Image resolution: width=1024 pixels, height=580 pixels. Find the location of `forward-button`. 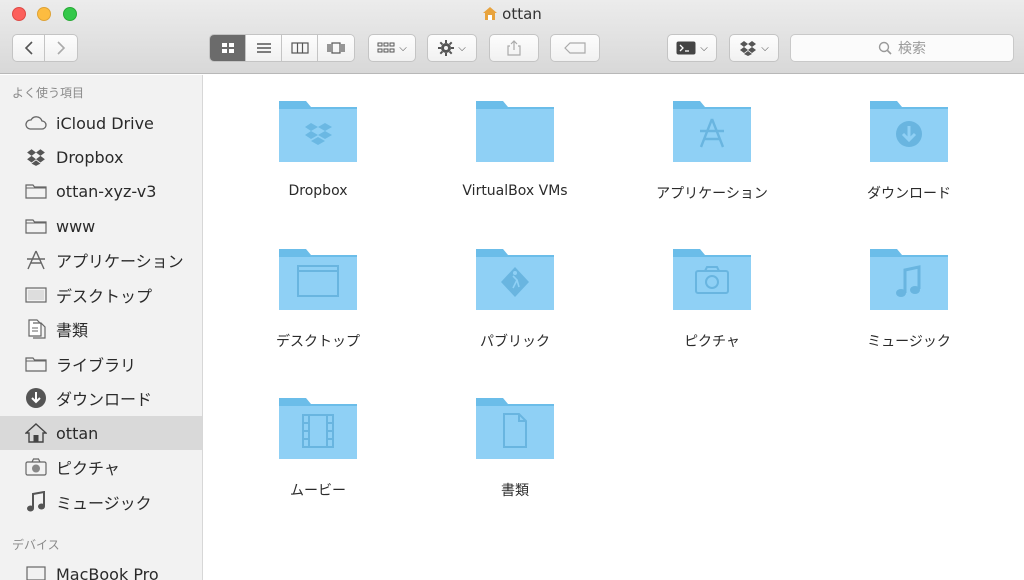

forward-button is located at coordinates (61, 48).